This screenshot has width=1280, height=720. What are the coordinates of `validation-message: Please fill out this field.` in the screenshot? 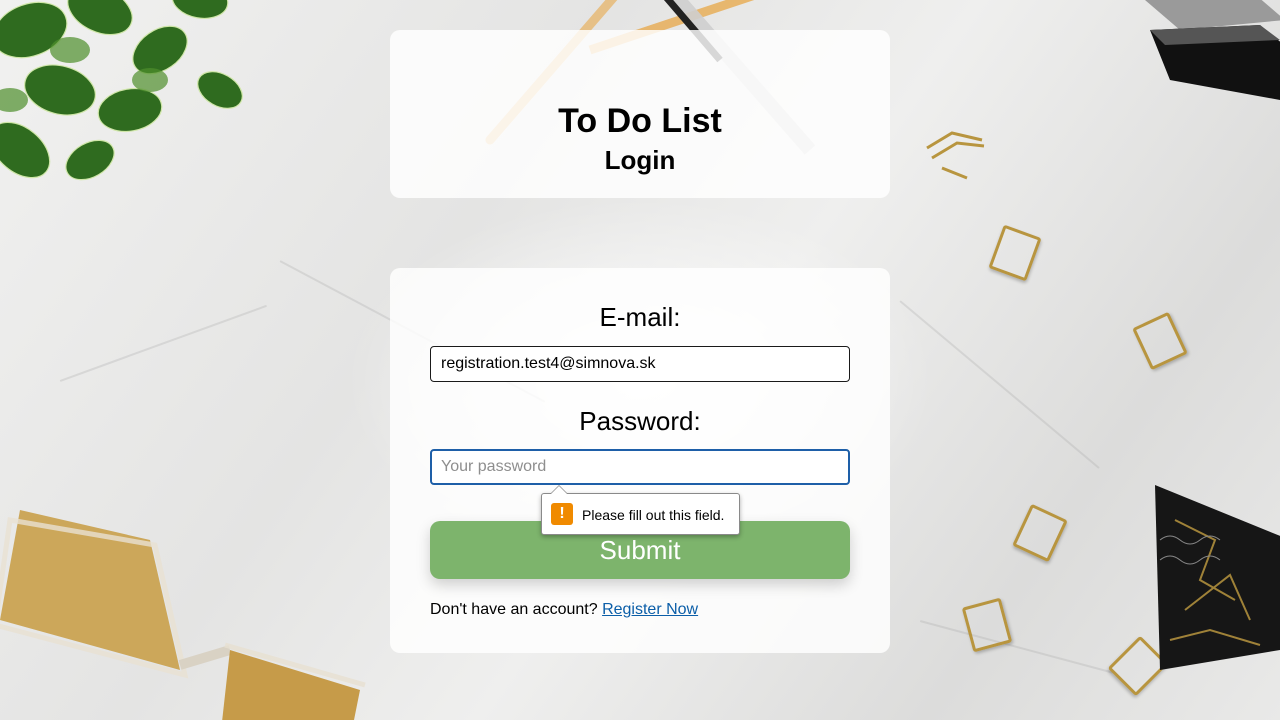 It's located at (653, 515).